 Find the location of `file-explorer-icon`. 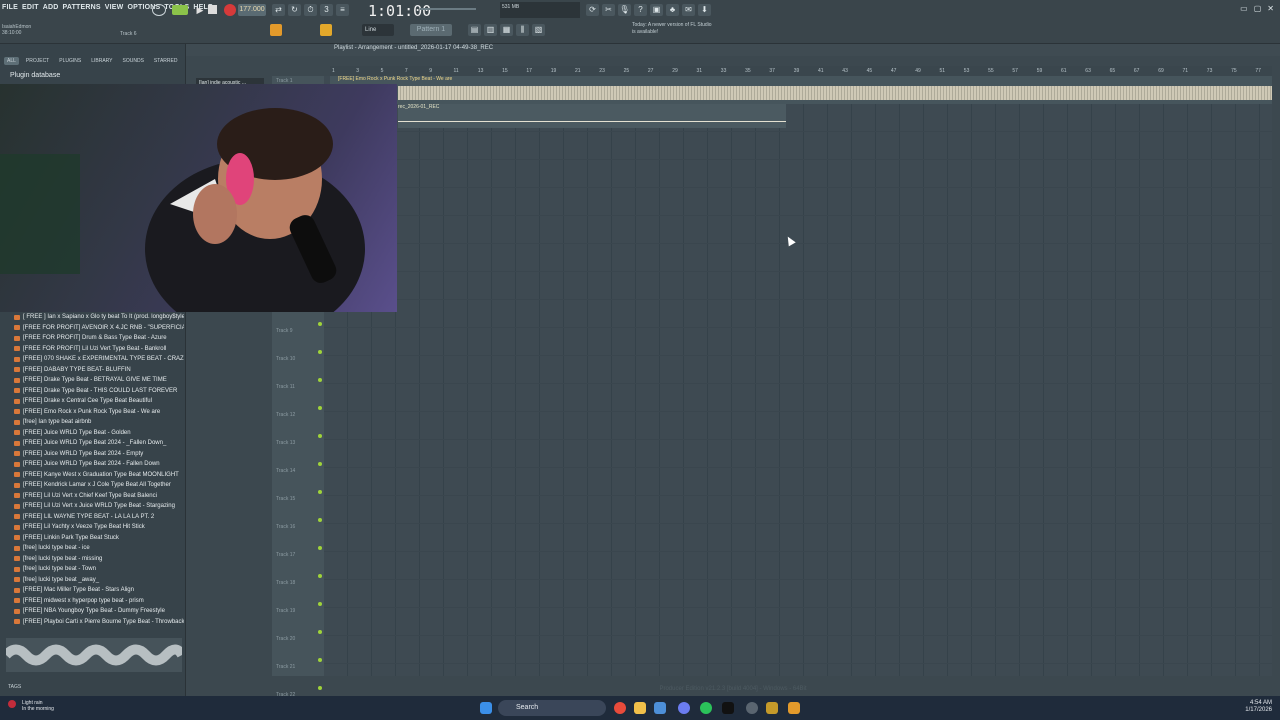

file-explorer-icon is located at coordinates (640, 708).